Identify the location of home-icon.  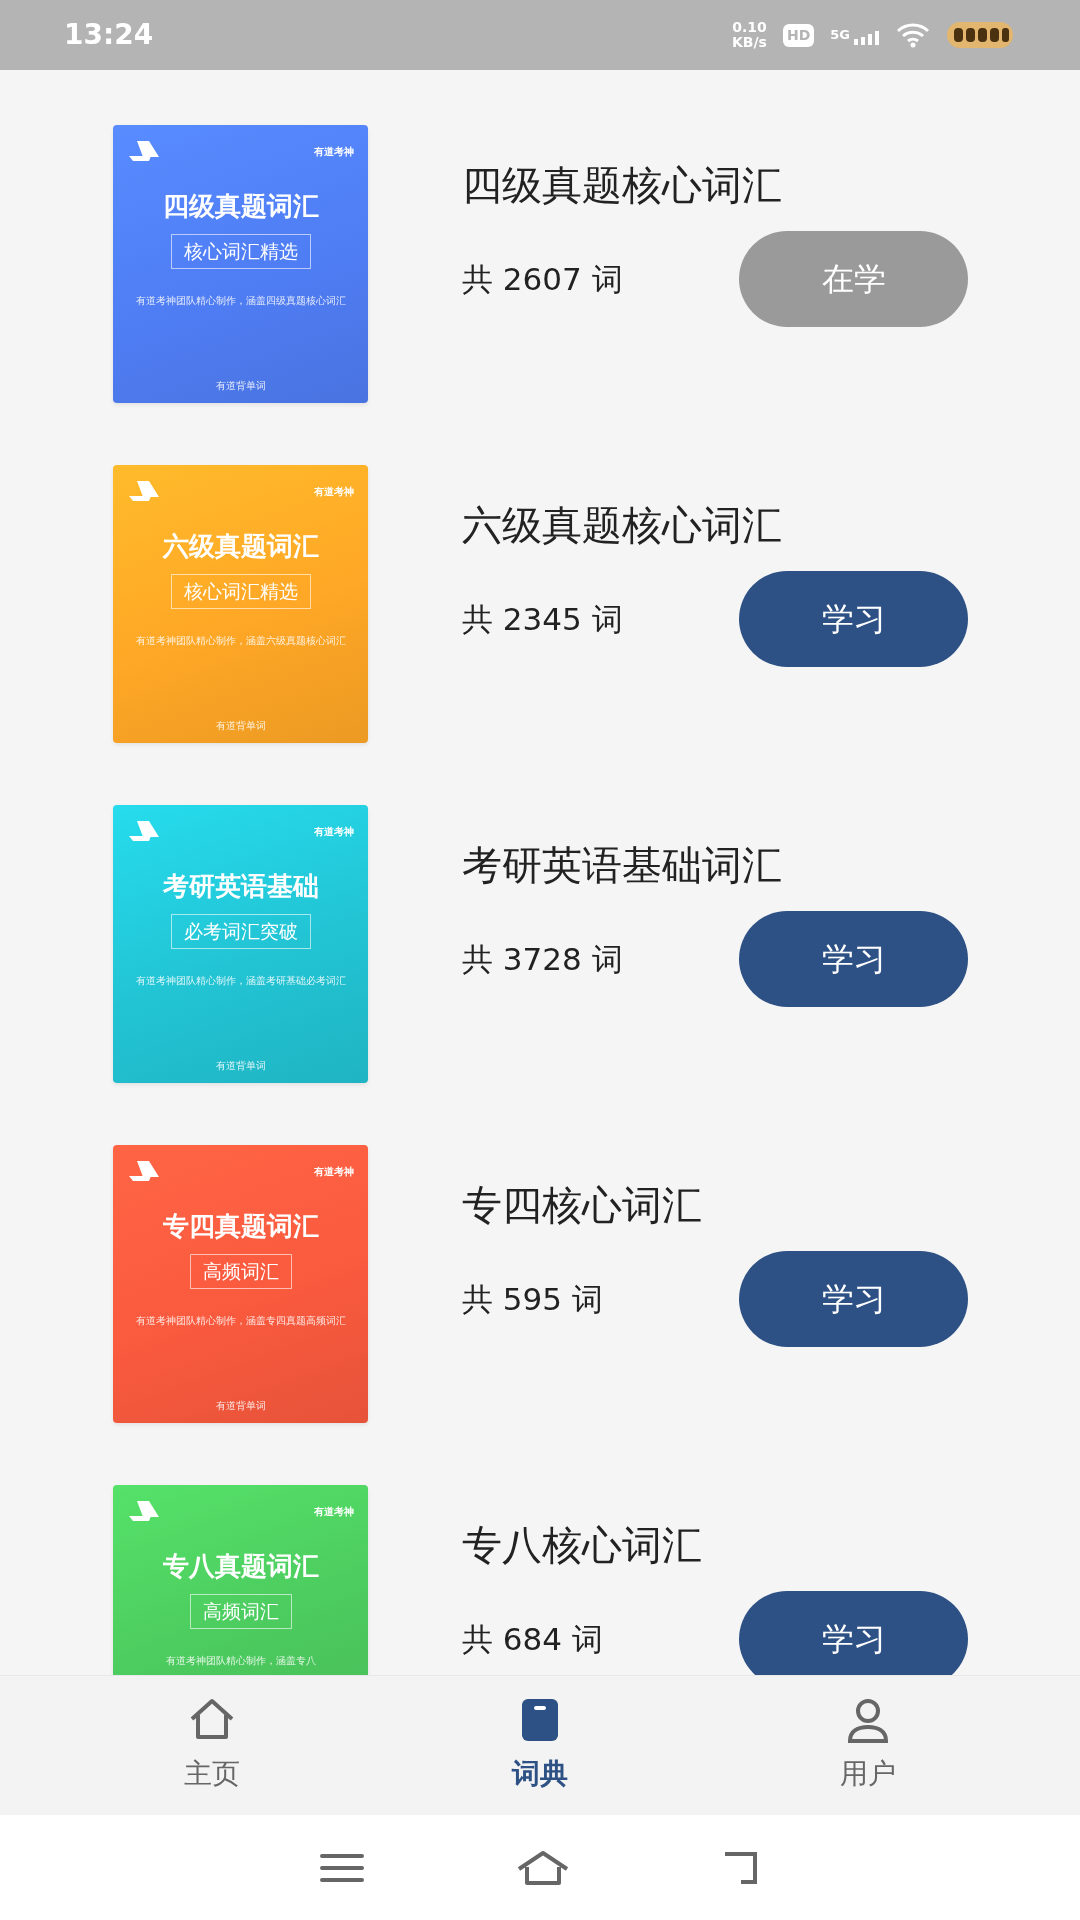
(543, 1867).